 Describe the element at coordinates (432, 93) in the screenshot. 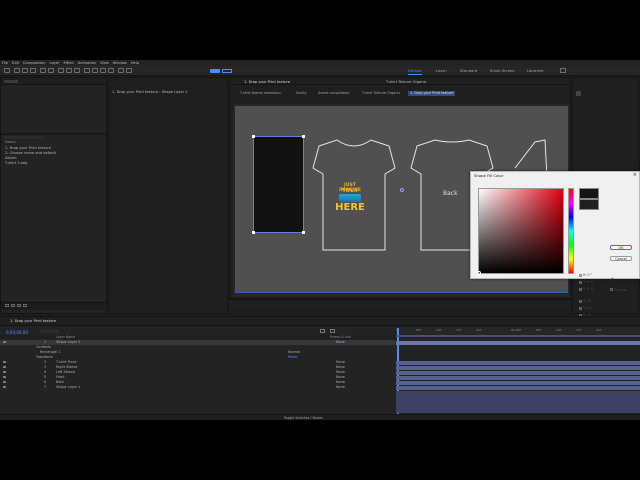

I see `crumb-drop-print: 1. Drop your Print texture` at that location.